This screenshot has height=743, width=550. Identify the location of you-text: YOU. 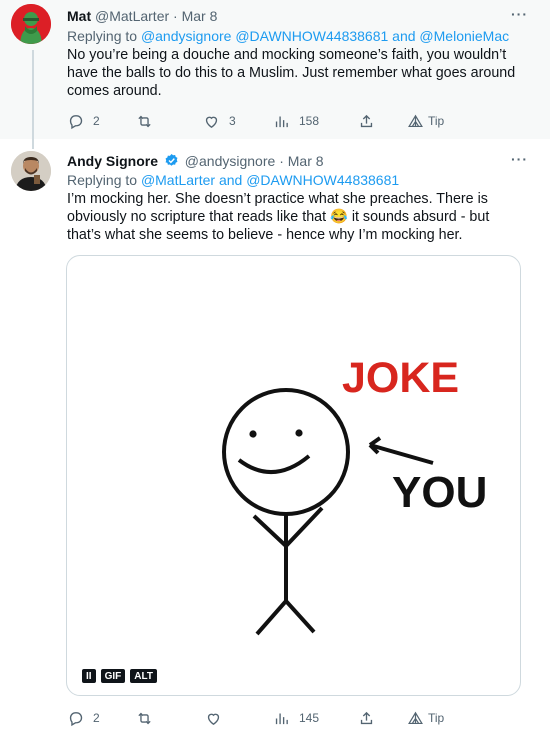
(439, 492).